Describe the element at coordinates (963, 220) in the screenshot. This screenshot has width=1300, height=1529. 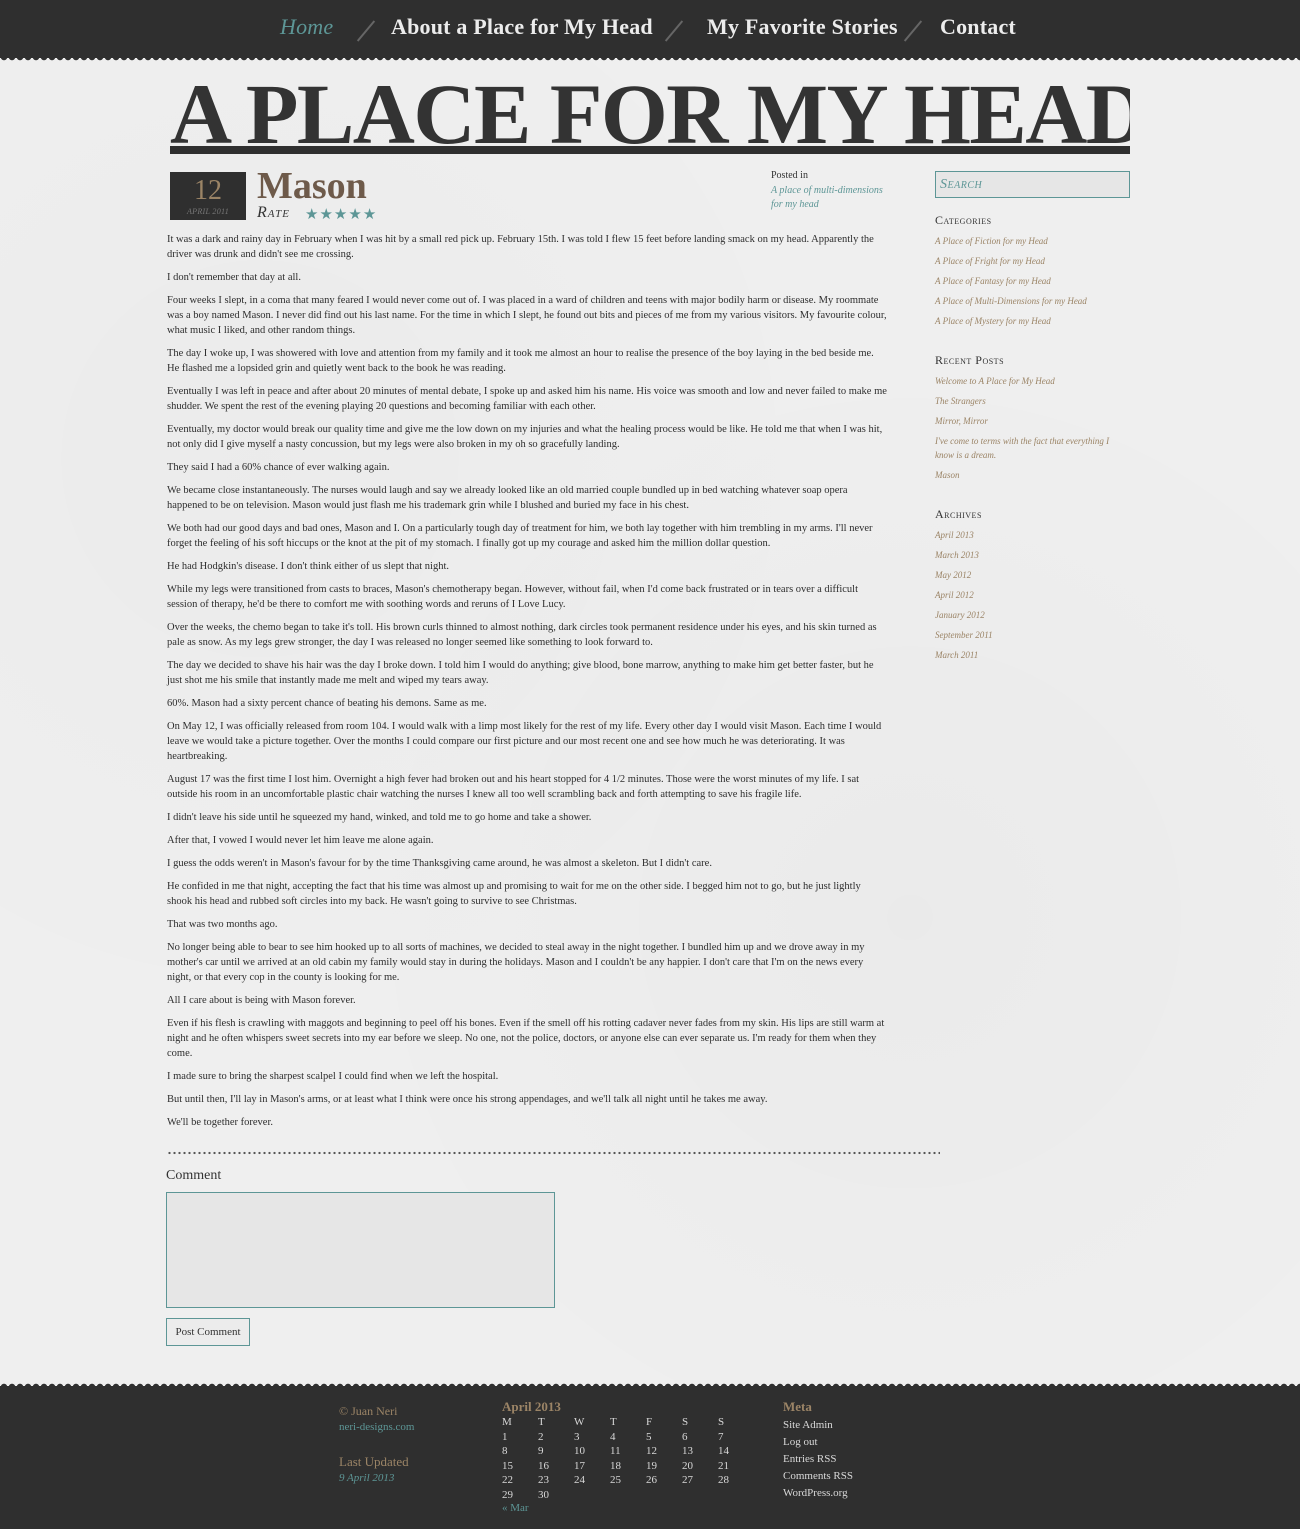
I see `categories-heading: Categories` at that location.